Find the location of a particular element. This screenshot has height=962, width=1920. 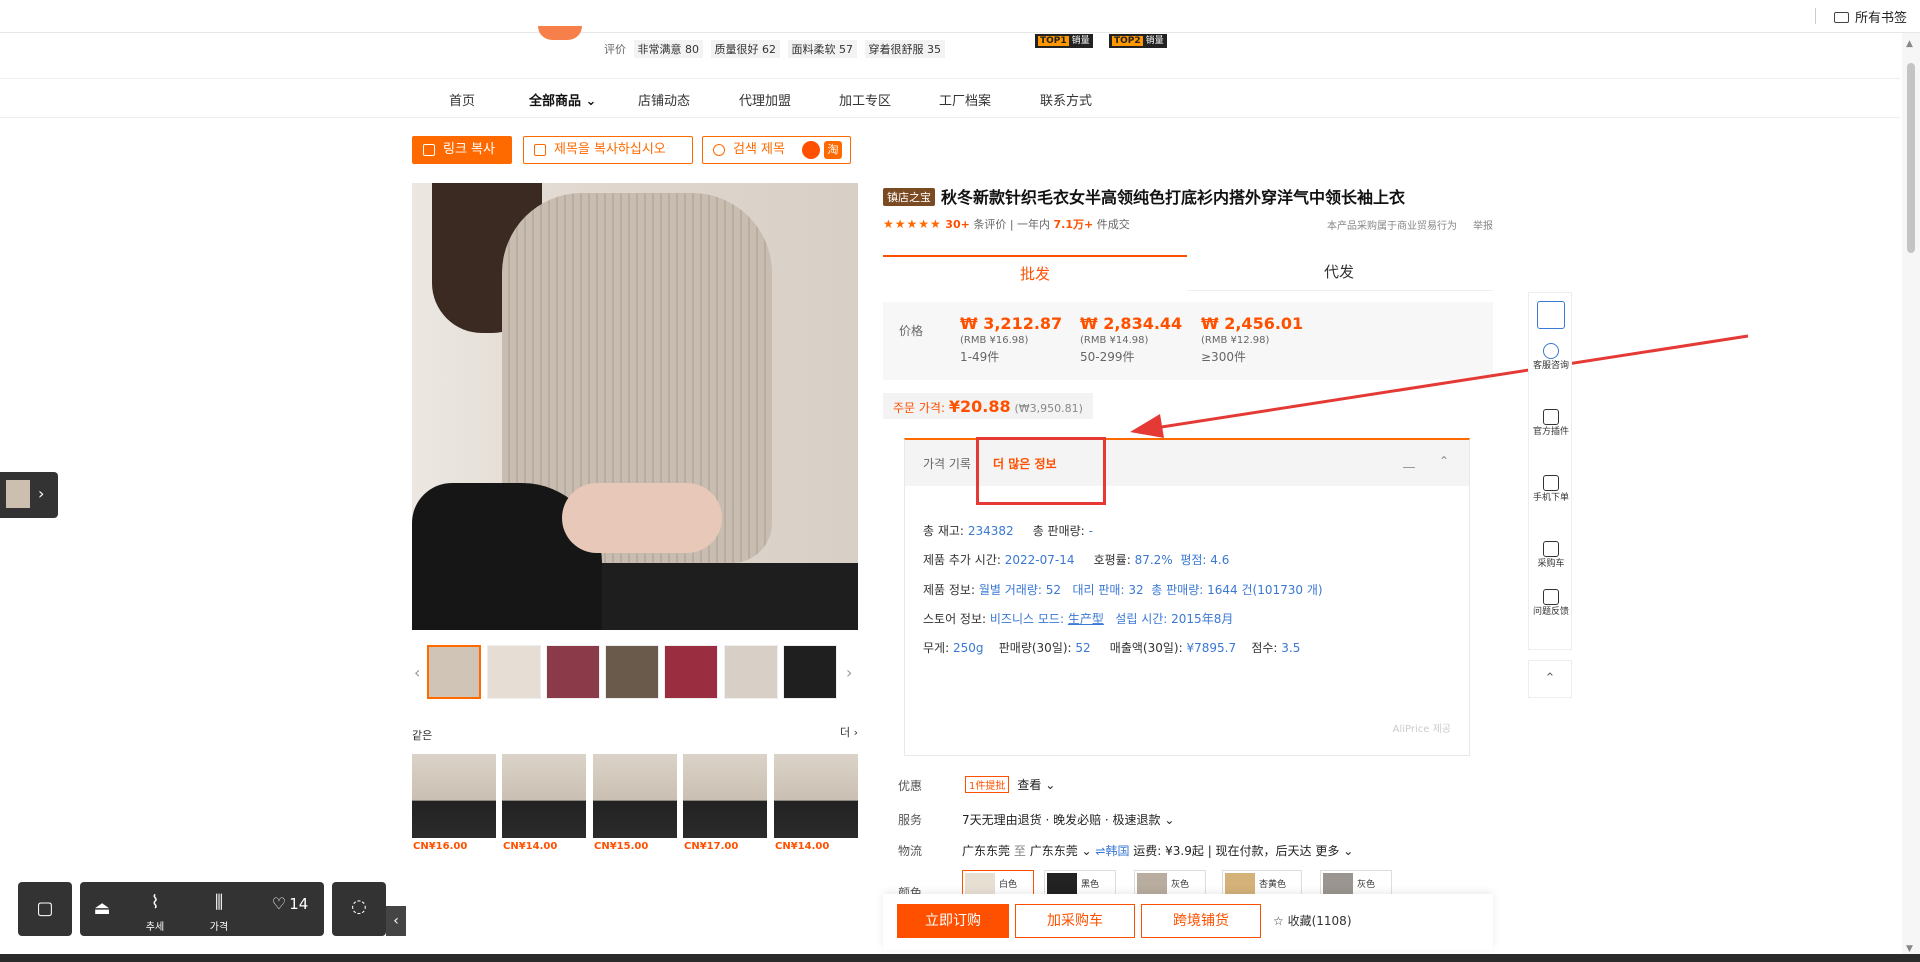

nav-home: 首页 is located at coordinates (462, 99).